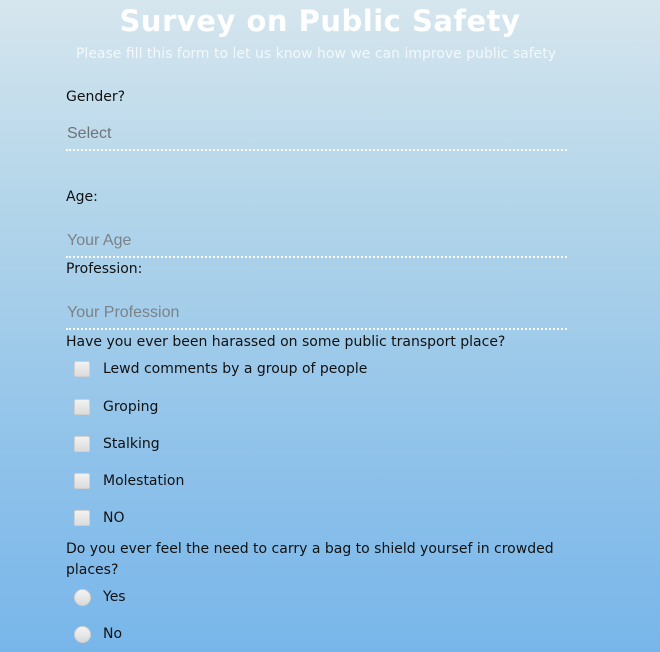 This screenshot has width=660, height=652. What do you see at coordinates (113, 634) in the screenshot?
I see `option-label: No` at bounding box center [113, 634].